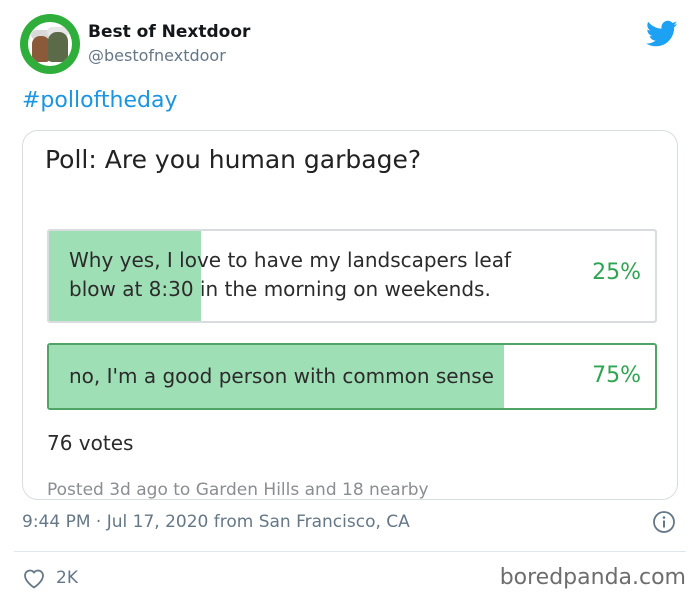 The height and width of the screenshot is (602, 700). What do you see at coordinates (662, 34) in the screenshot?
I see `twitter-bird-icon` at bounding box center [662, 34].